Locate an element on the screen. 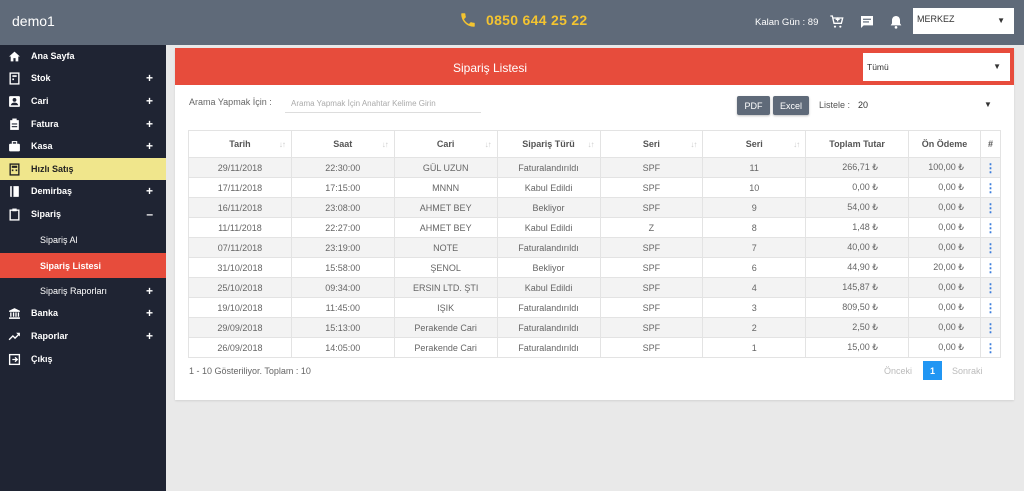 The image size is (1024, 491). table-cell: MNNN is located at coordinates (445, 187).